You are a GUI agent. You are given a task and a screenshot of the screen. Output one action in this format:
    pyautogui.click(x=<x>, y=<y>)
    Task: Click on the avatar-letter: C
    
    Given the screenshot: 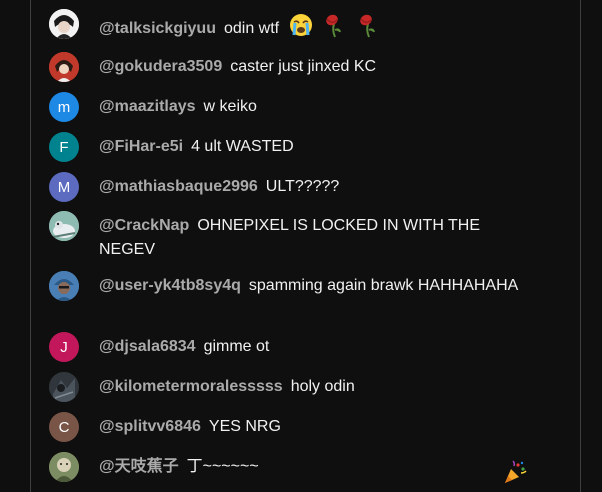 What is the action you would take?
    pyautogui.click(x=64, y=427)
    